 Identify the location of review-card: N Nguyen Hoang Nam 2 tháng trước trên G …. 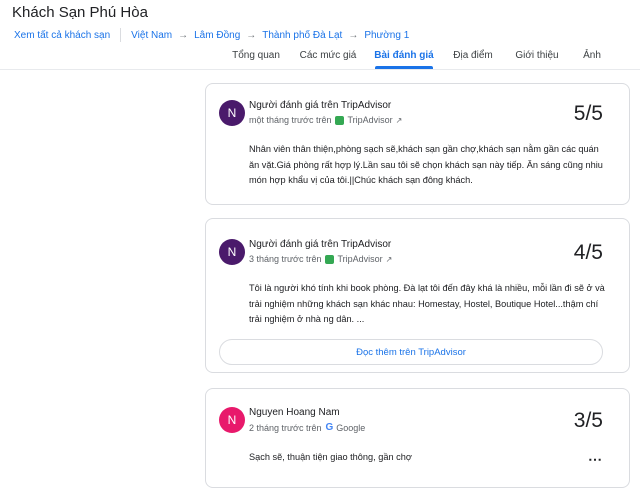
(417, 438).